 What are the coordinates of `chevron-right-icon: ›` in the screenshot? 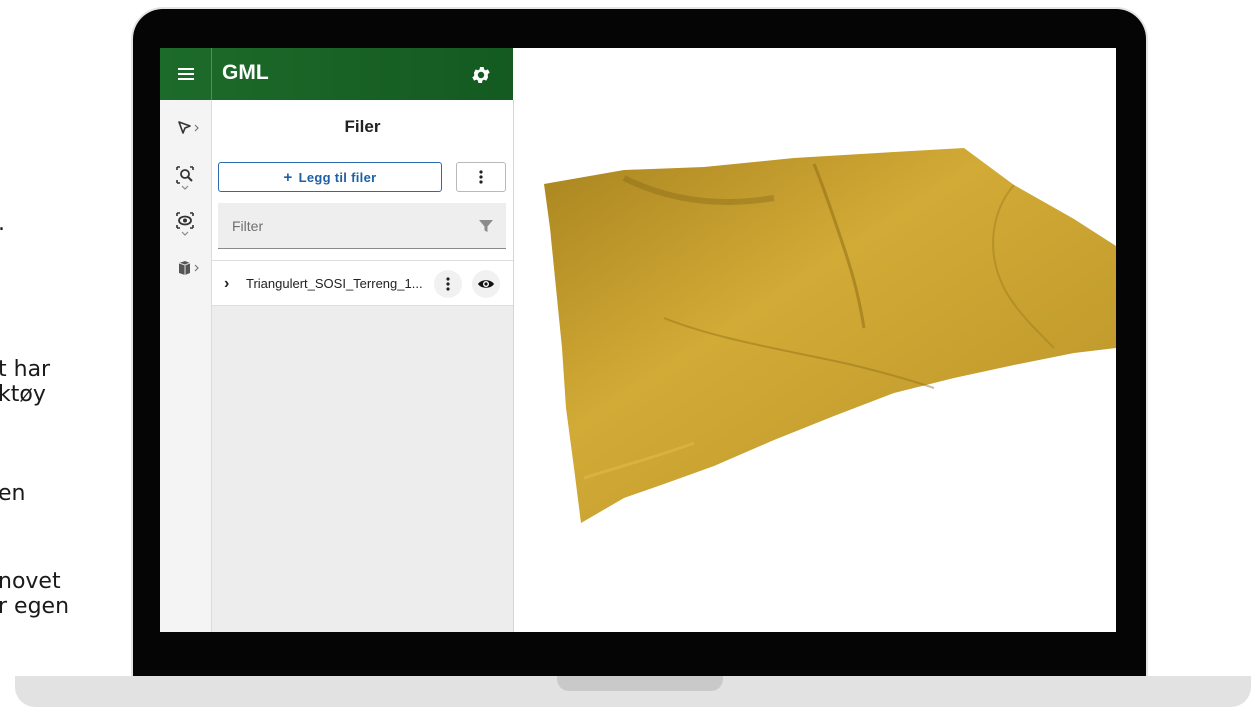 It's located at (226, 284).